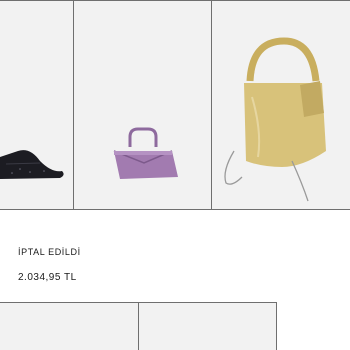  Describe the element at coordinates (36, 105) in the screenshot. I see `product-tile-shoe` at that location.